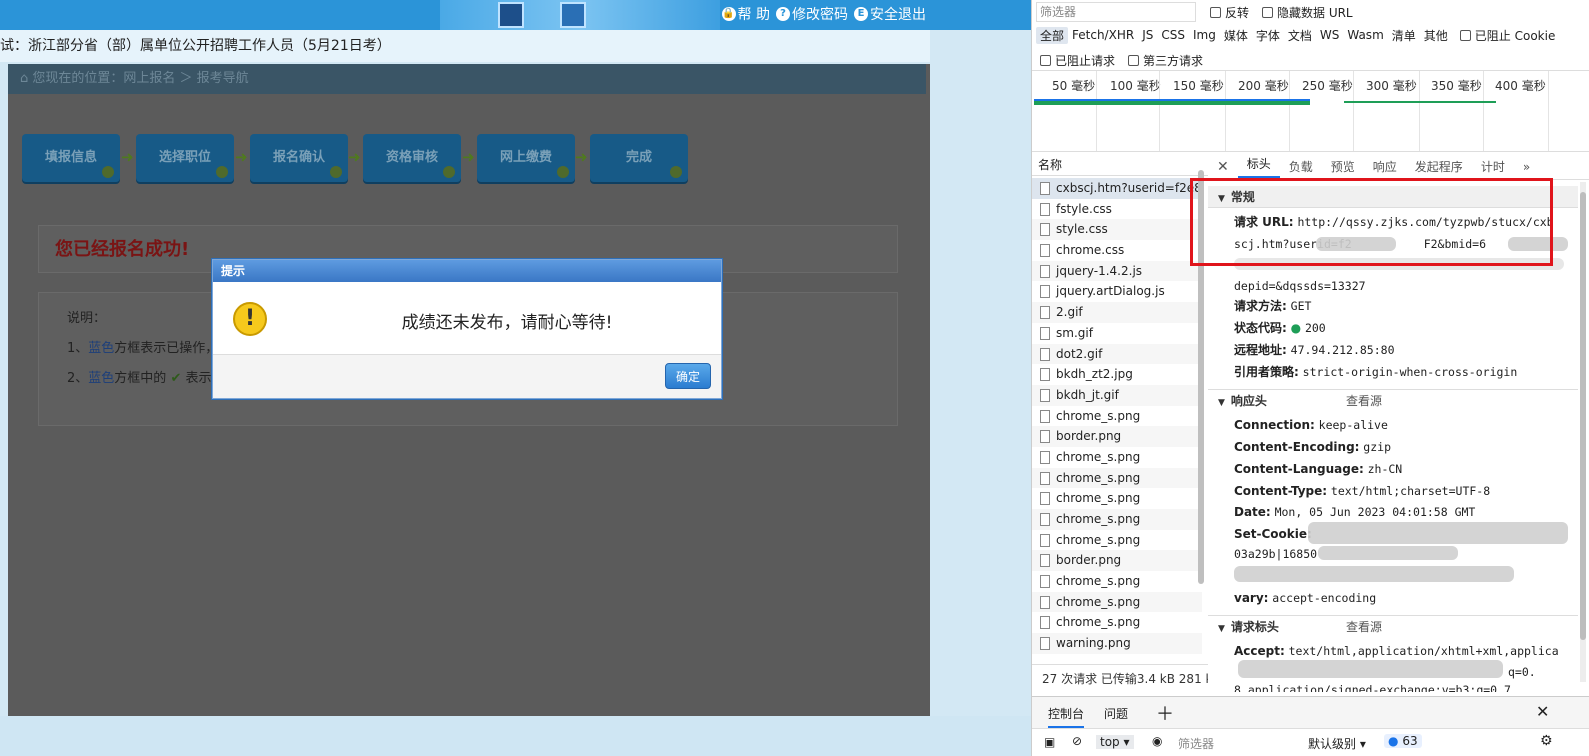 The width and height of the screenshot is (1589, 756). Describe the element at coordinates (639, 158) in the screenshot. I see `step-complete: 完成` at that location.